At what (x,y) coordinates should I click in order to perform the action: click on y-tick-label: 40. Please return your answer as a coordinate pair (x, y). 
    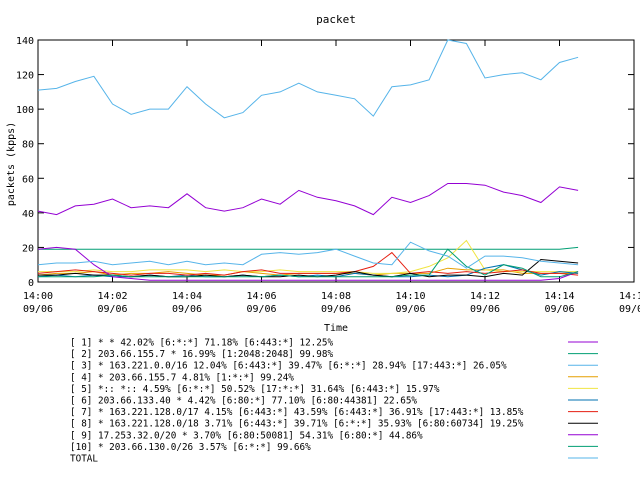
    Looking at the image, I should click on (28, 214).